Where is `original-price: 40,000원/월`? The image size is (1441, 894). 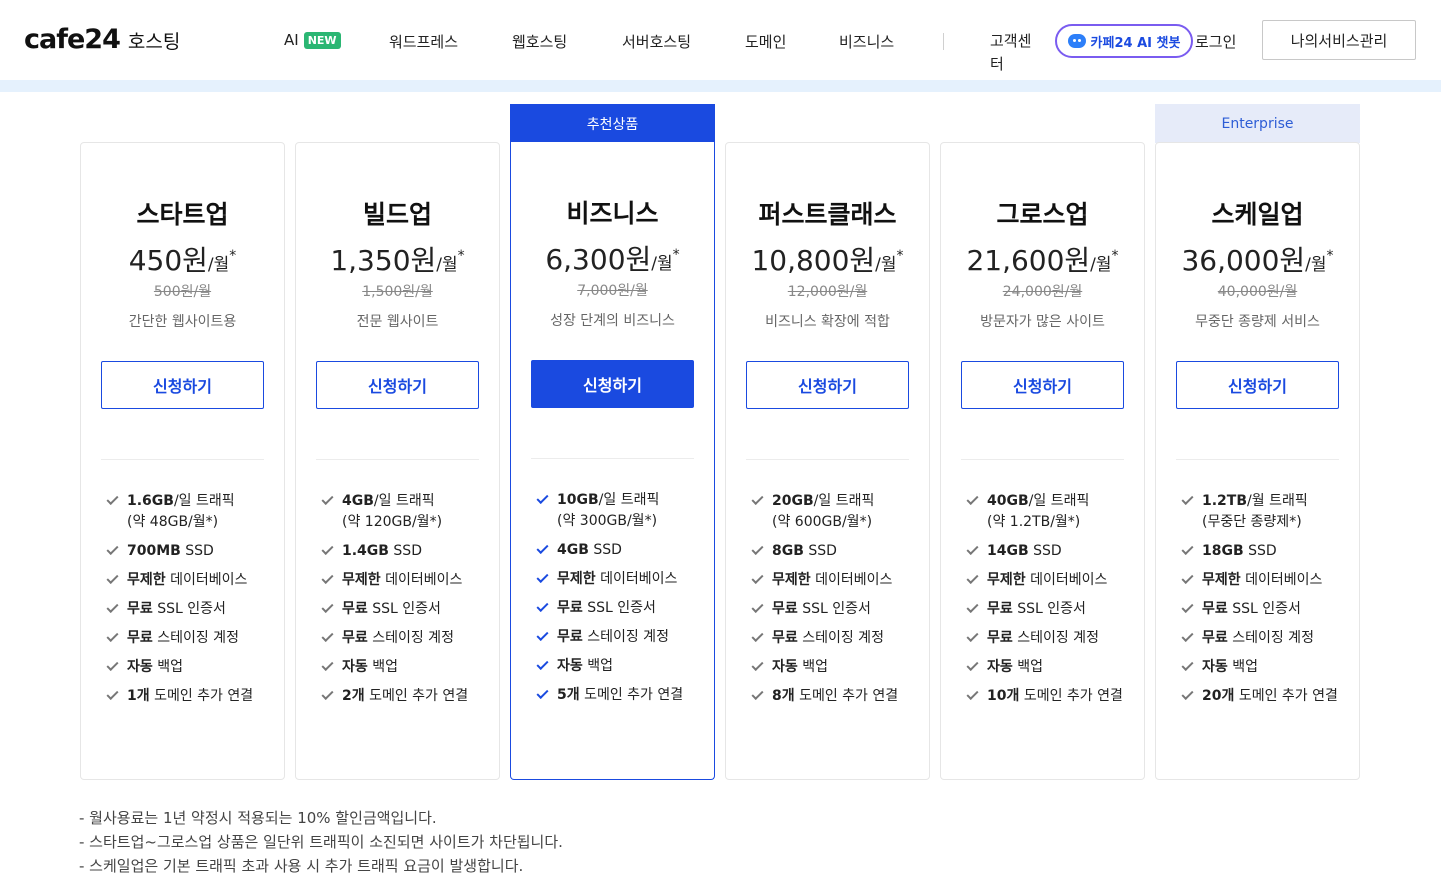
original-price: 40,000원/월 is located at coordinates (1257, 292).